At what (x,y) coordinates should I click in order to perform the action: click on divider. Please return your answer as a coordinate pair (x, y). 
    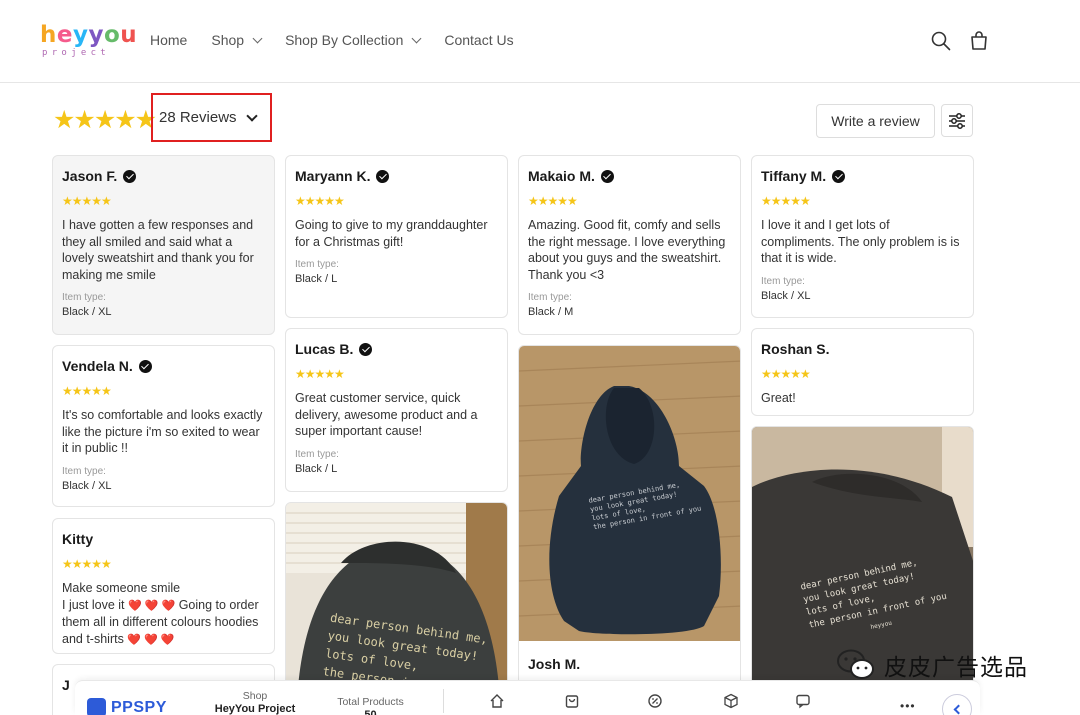
    Looking at the image, I should click on (443, 701).